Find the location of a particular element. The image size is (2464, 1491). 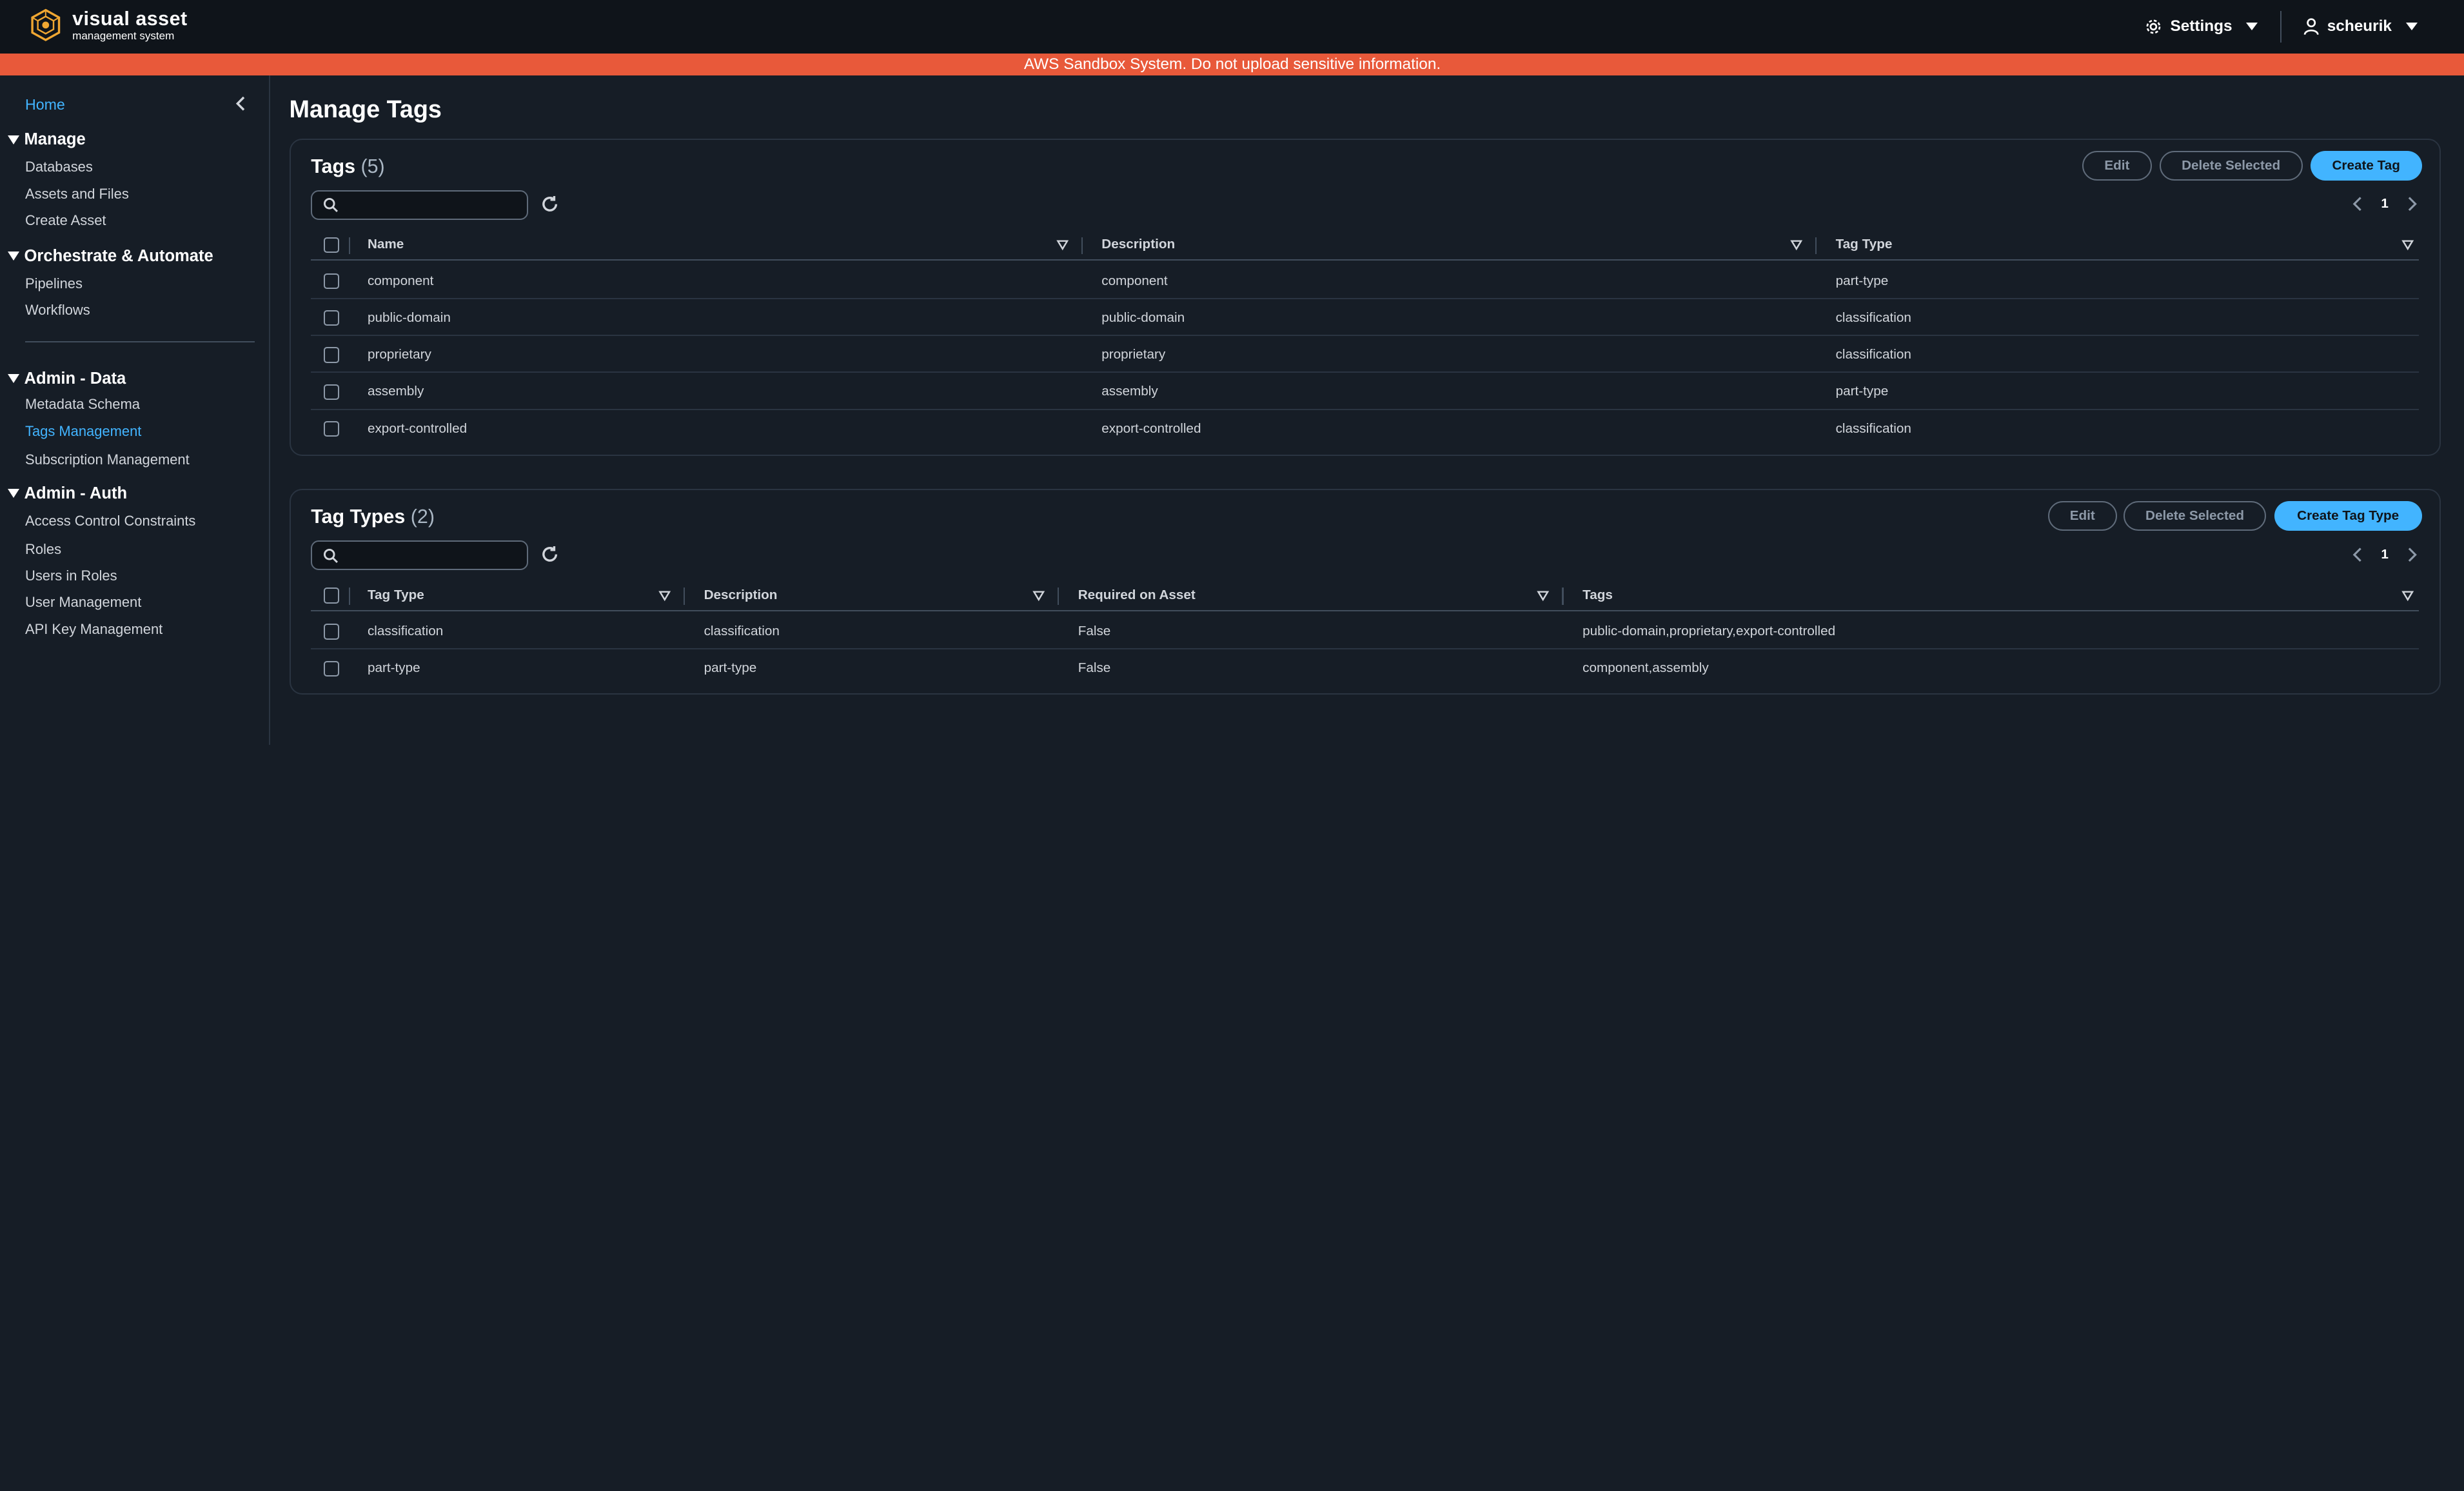

create-tag-type-button: Create Tag Type is located at coordinates (2348, 516).